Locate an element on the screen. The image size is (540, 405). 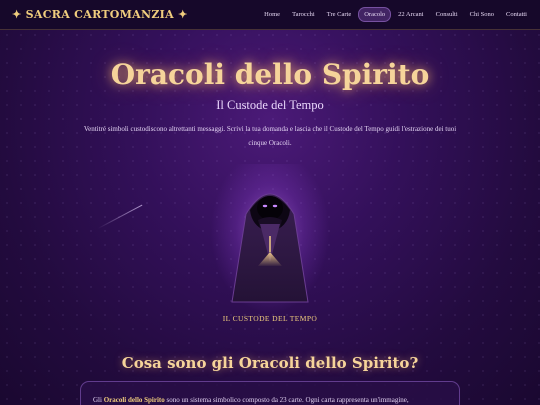
nav-item-tre-carte: Tre Carte is located at coordinates (339, 14).